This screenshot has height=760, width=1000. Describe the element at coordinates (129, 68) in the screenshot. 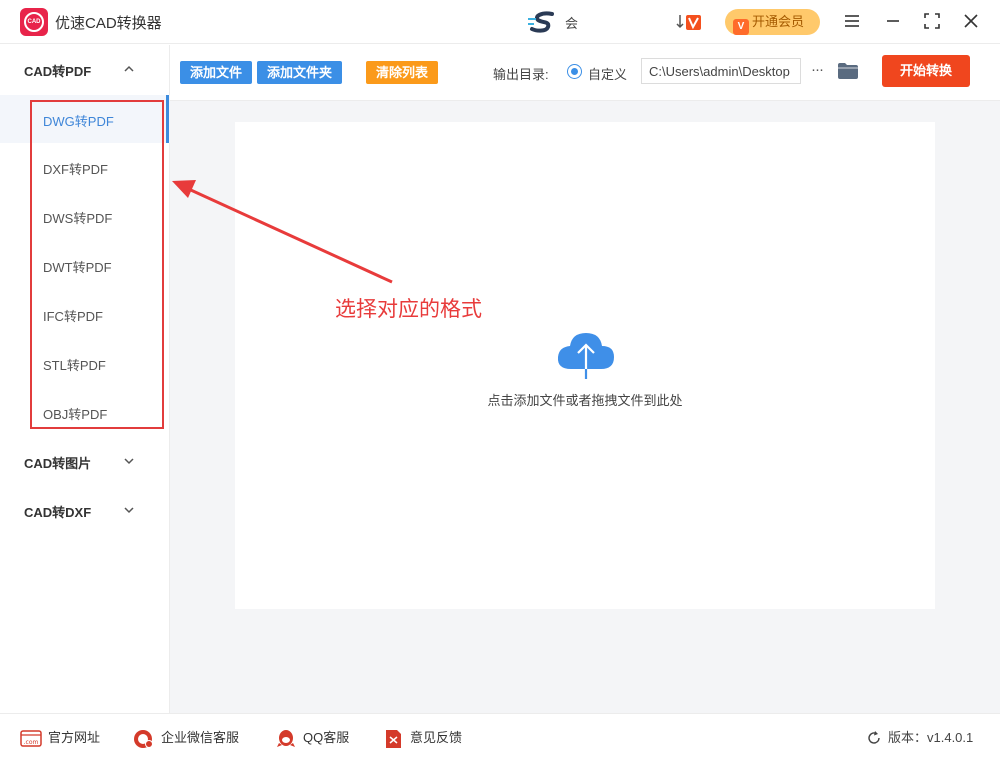

I see `chevron-up-icon` at that location.